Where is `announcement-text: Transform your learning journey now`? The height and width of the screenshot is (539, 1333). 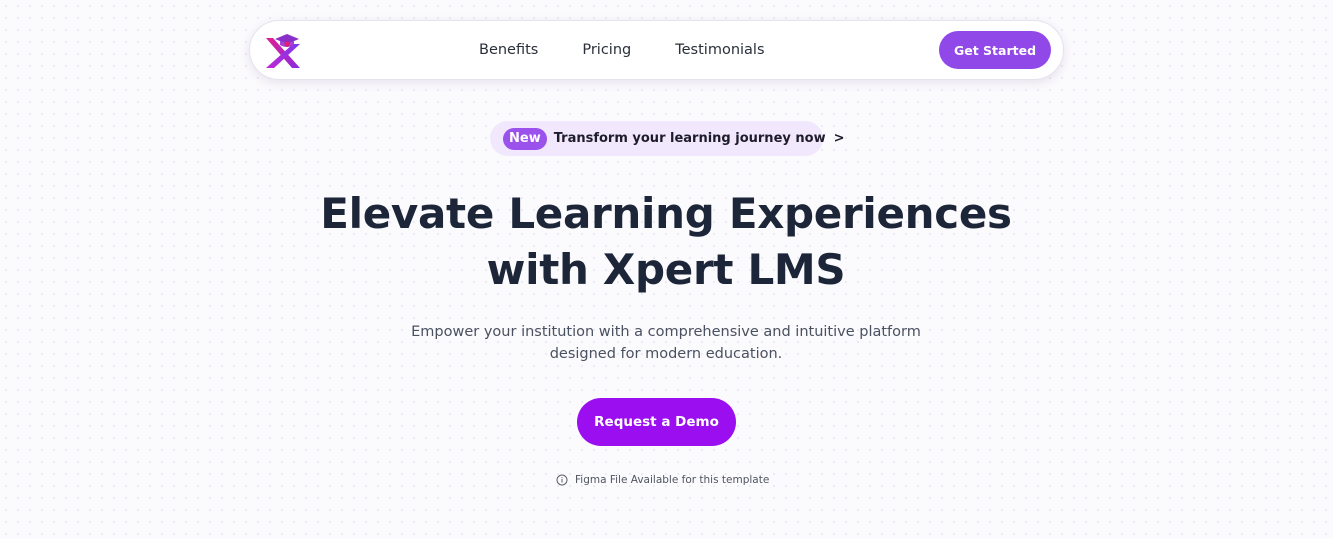
announcement-text: Transform your learning journey now is located at coordinates (689, 138).